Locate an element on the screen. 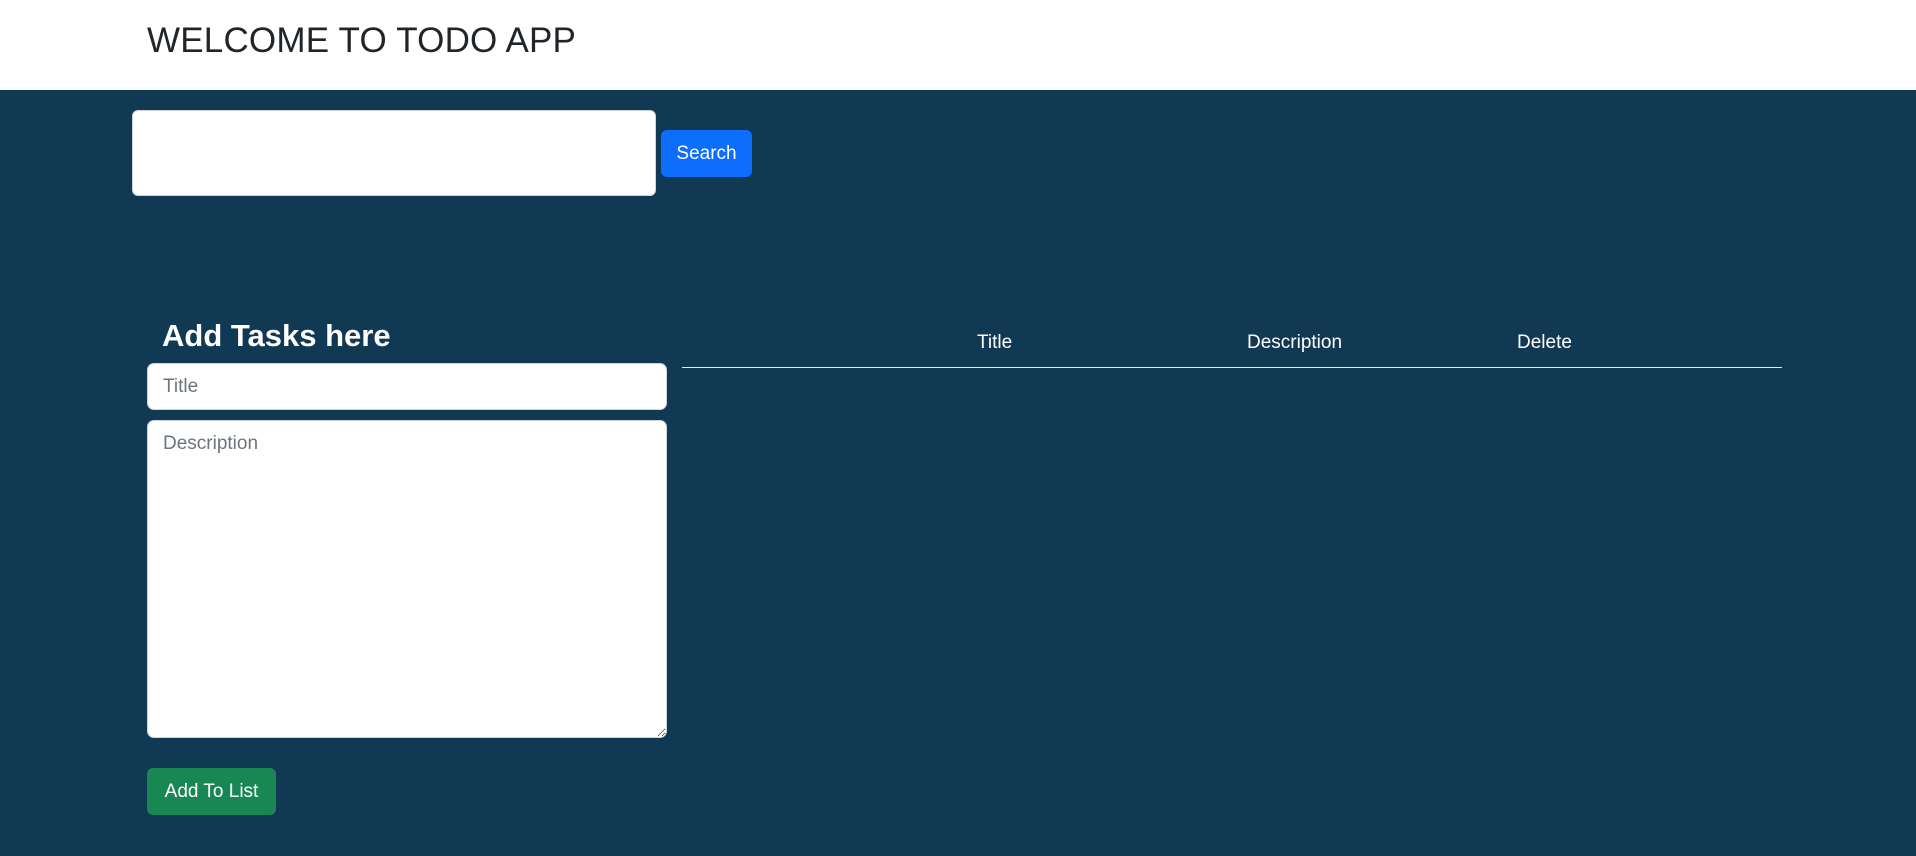 The height and width of the screenshot is (856, 1916). task-description-input is located at coordinates (407, 579).